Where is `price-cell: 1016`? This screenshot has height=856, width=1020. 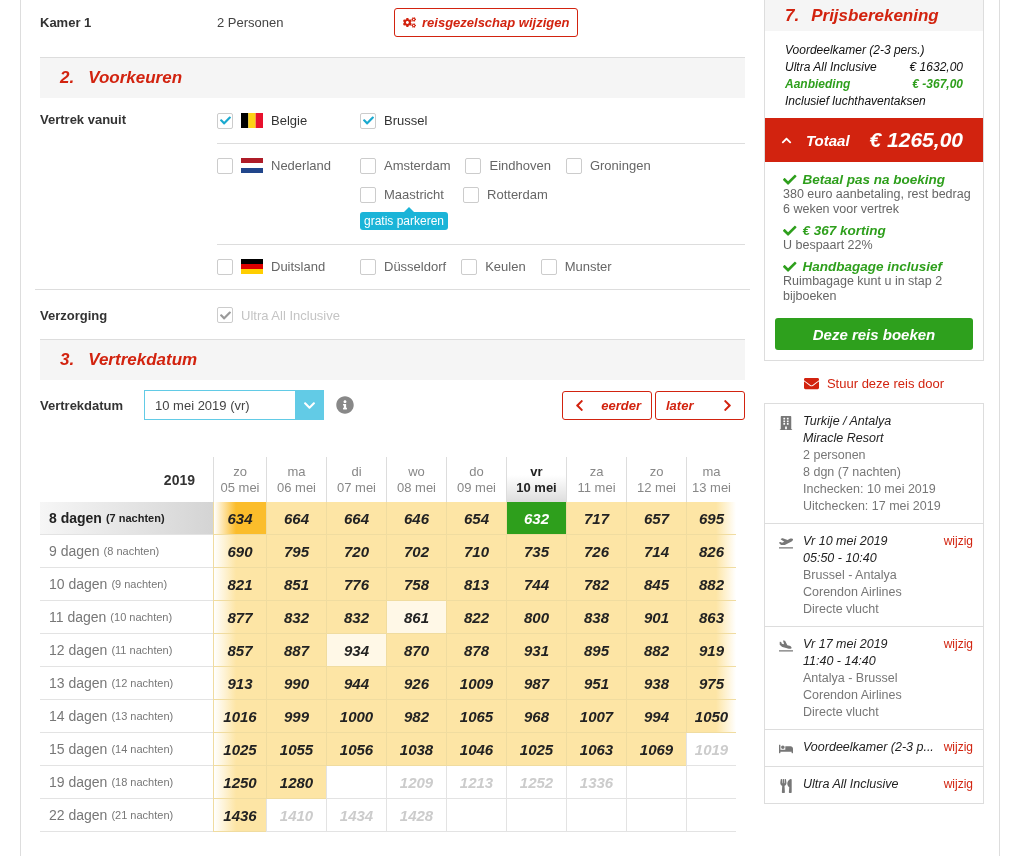 price-cell: 1016 is located at coordinates (239, 716).